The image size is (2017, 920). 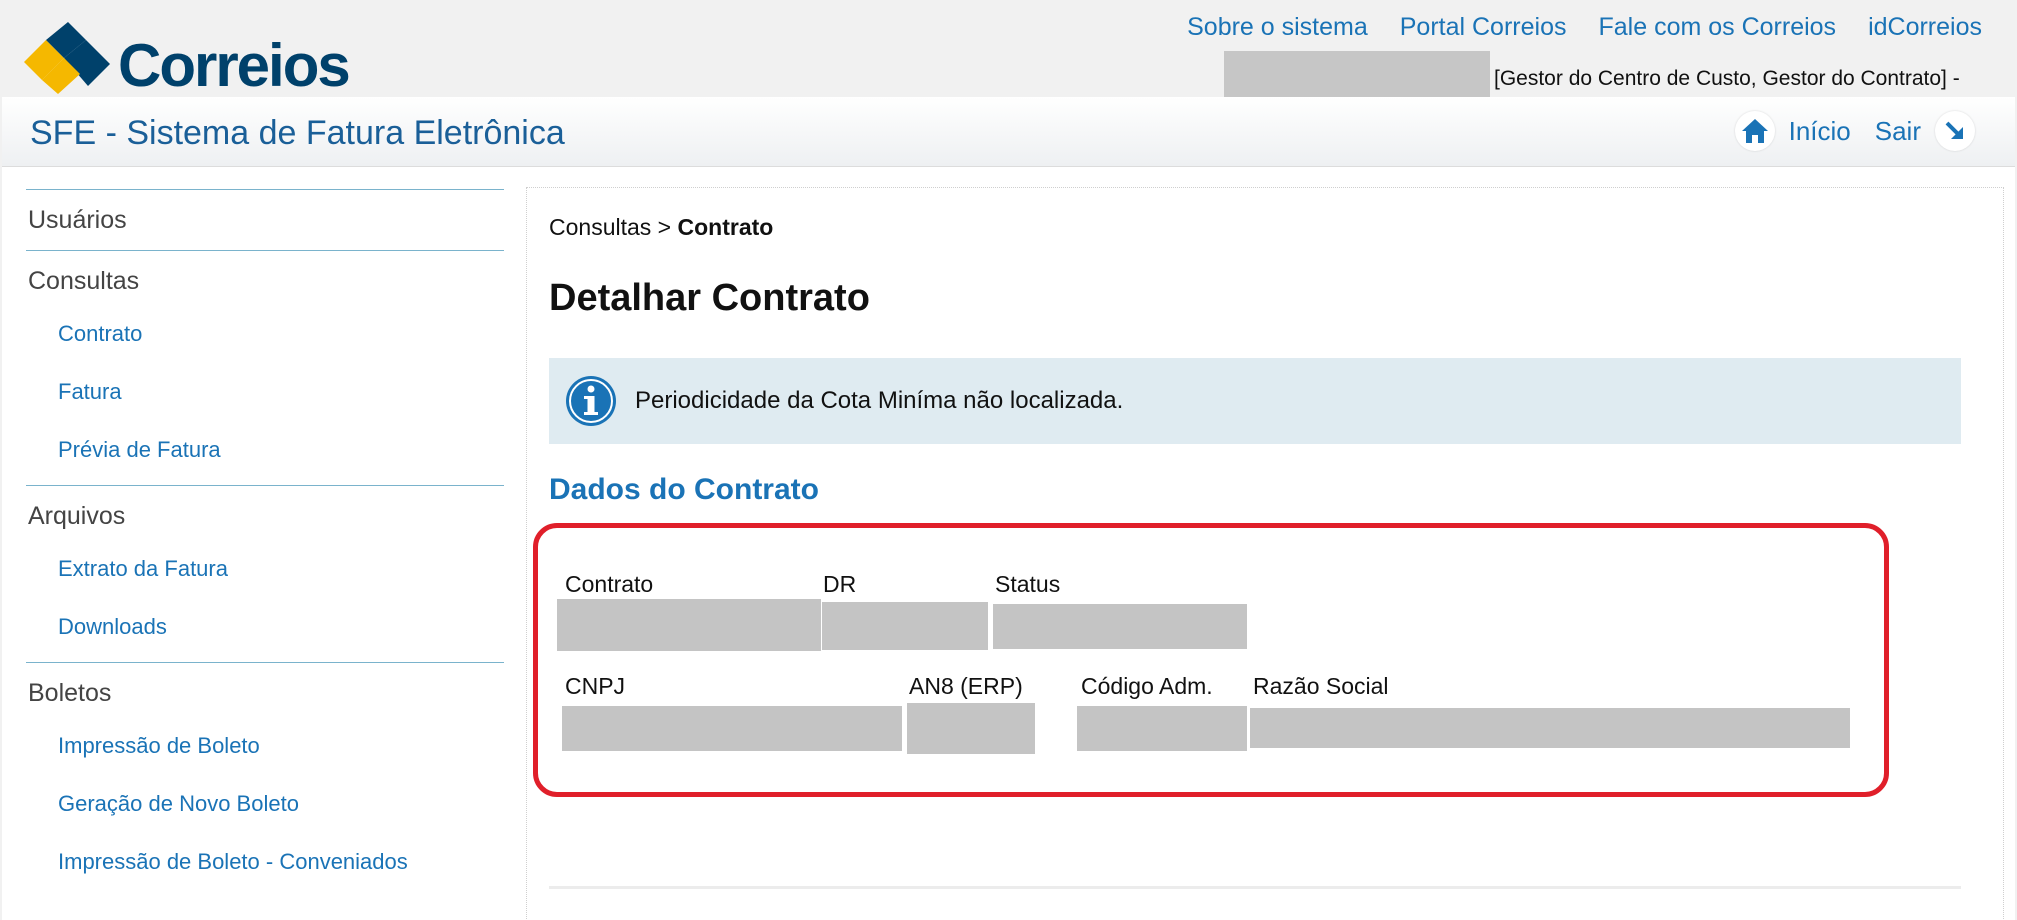 I want to click on menu-group-arquivos: Arquivos Extrato da Fatura Downloads, so click(x=265, y=573).